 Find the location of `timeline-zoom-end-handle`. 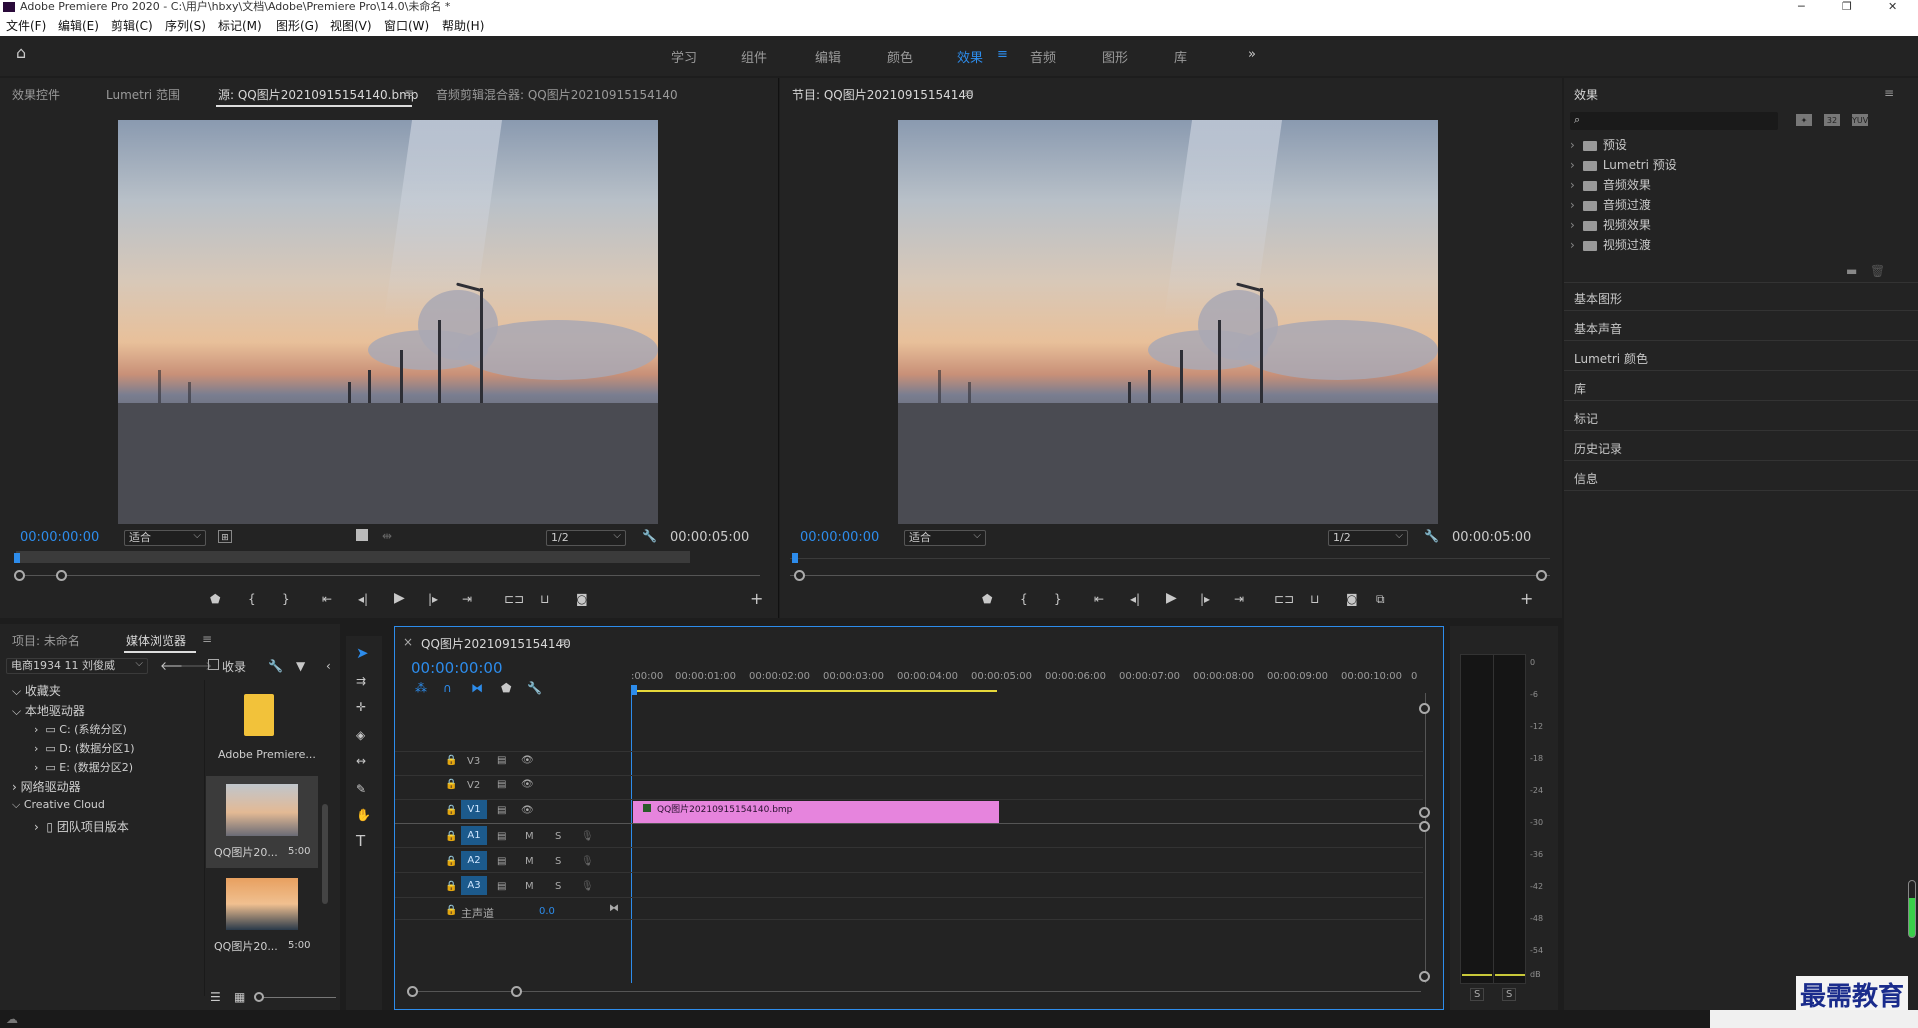

timeline-zoom-end-handle is located at coordinates (516, 991).